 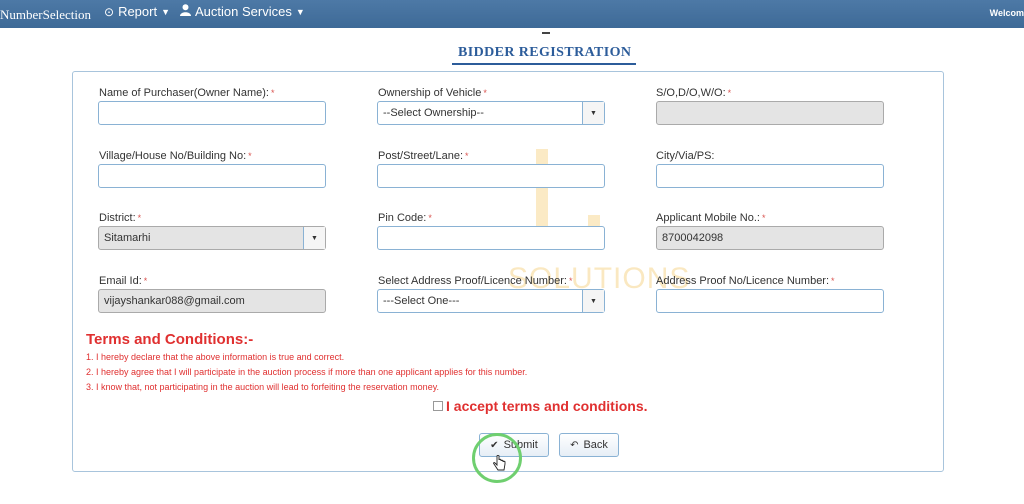 I want to click on welcome-text: Welcom, so click(x=1006, y=13).